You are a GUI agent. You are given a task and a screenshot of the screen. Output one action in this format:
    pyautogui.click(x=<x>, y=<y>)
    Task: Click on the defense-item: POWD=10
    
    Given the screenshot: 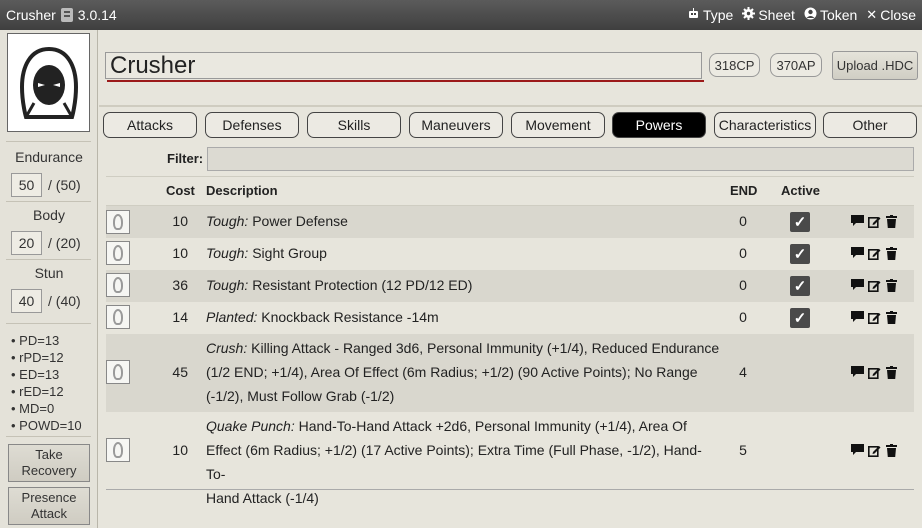 What is the action you would take?
    pyautogui.click(x=46, y=425)
    